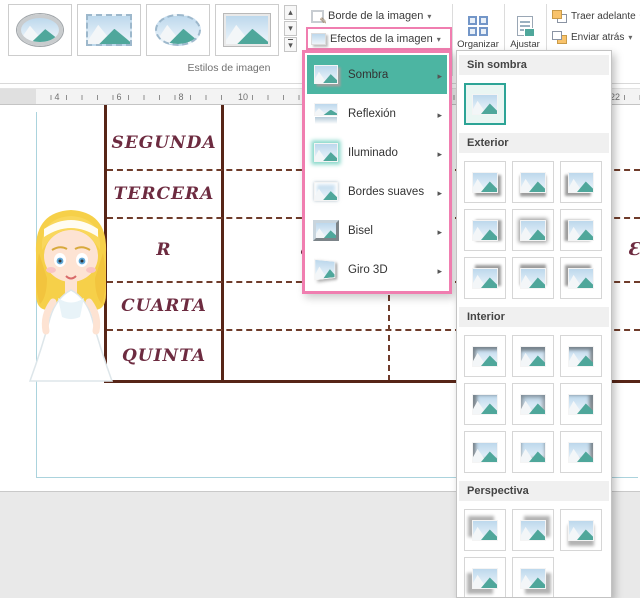 Image resolution: width=640 pixels, height=598 pixels. I want to click on shadow-option-in-br, so click(581, 452).